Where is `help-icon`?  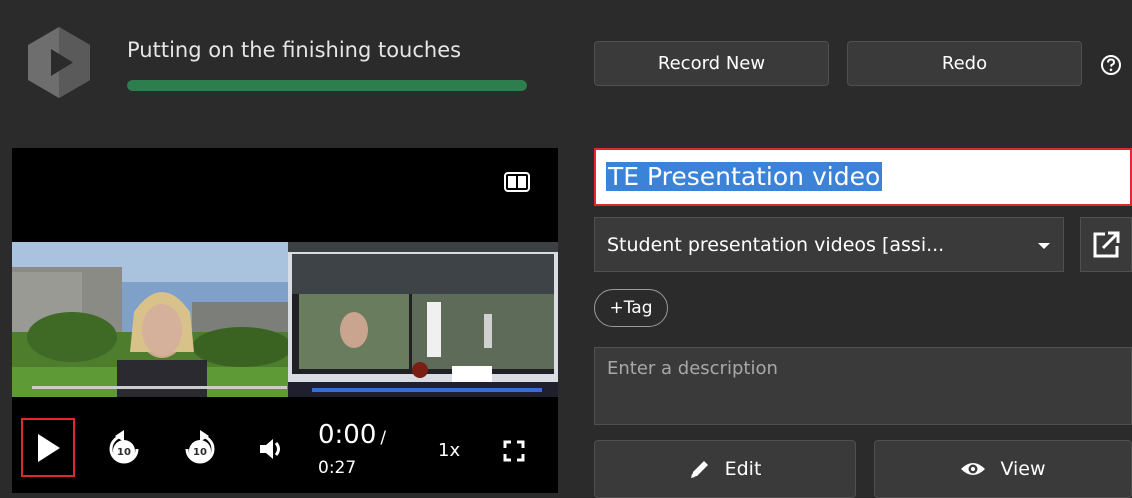
help-icon is located at coordinates (1111, 65).